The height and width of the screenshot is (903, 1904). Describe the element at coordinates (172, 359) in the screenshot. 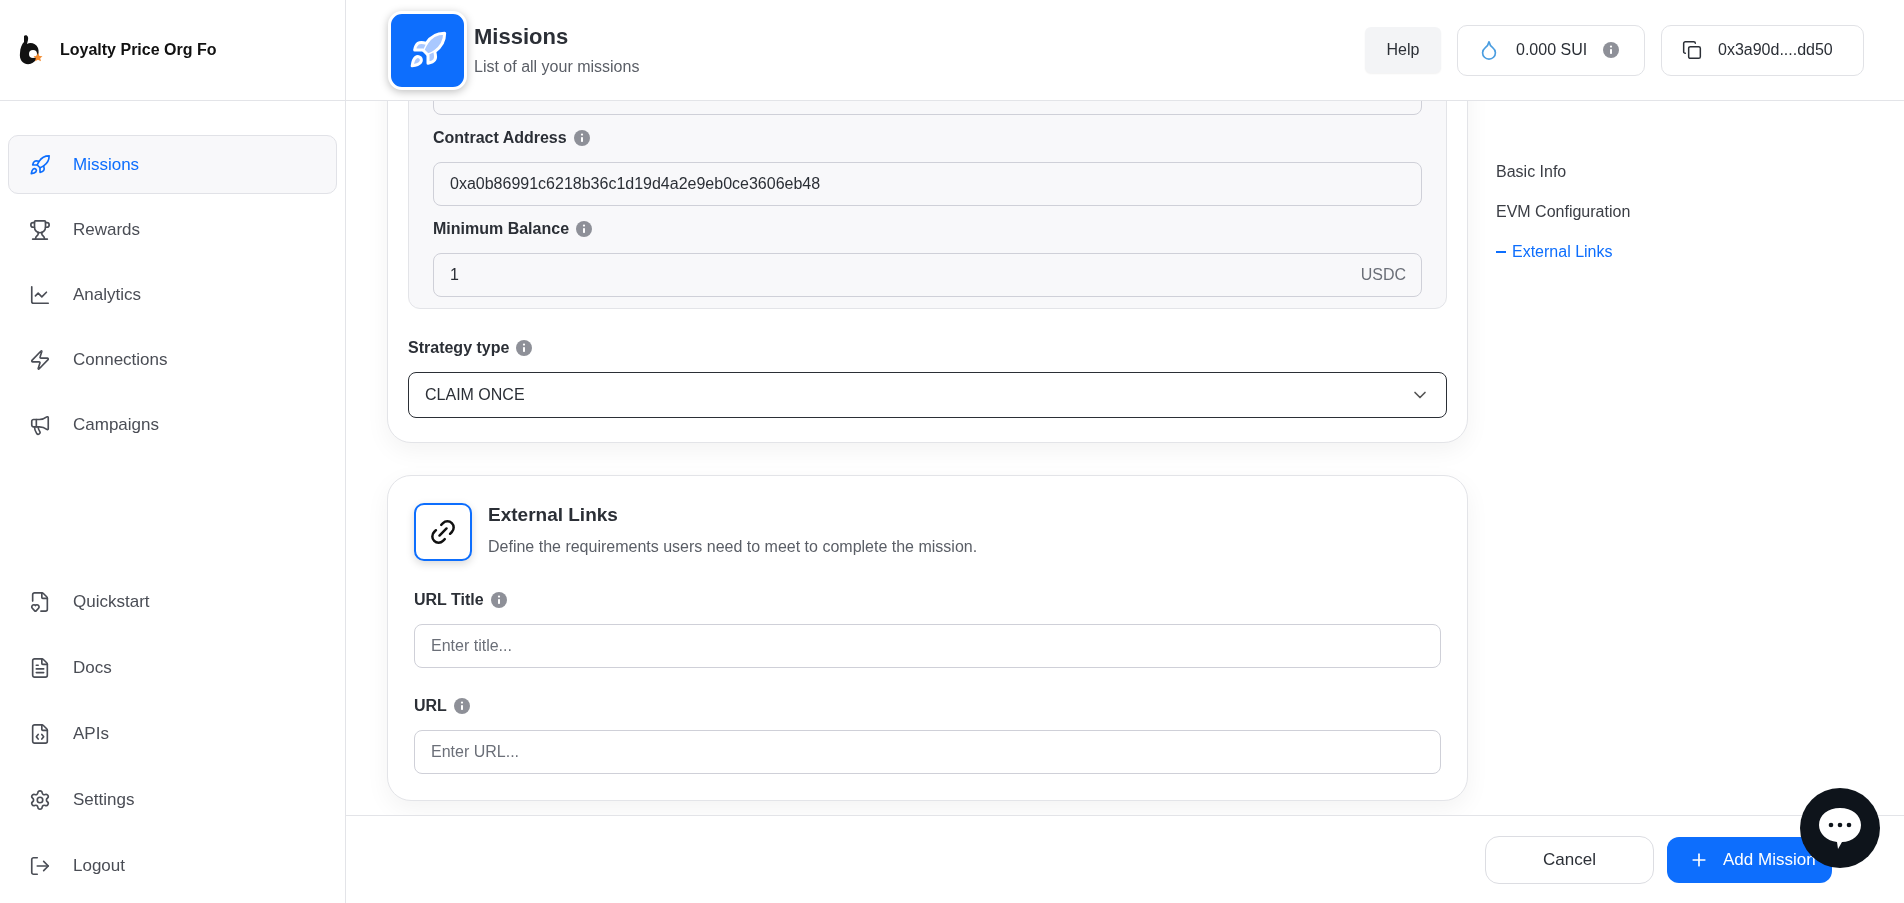

I see `sidebar-item: Connections` at that location.